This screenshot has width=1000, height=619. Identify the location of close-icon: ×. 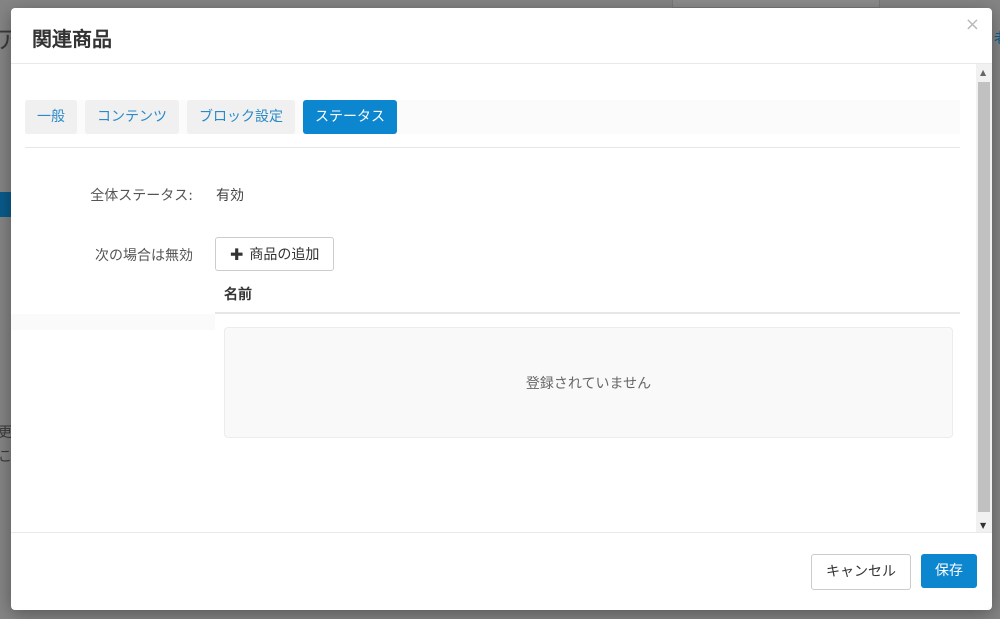
(972, 24).